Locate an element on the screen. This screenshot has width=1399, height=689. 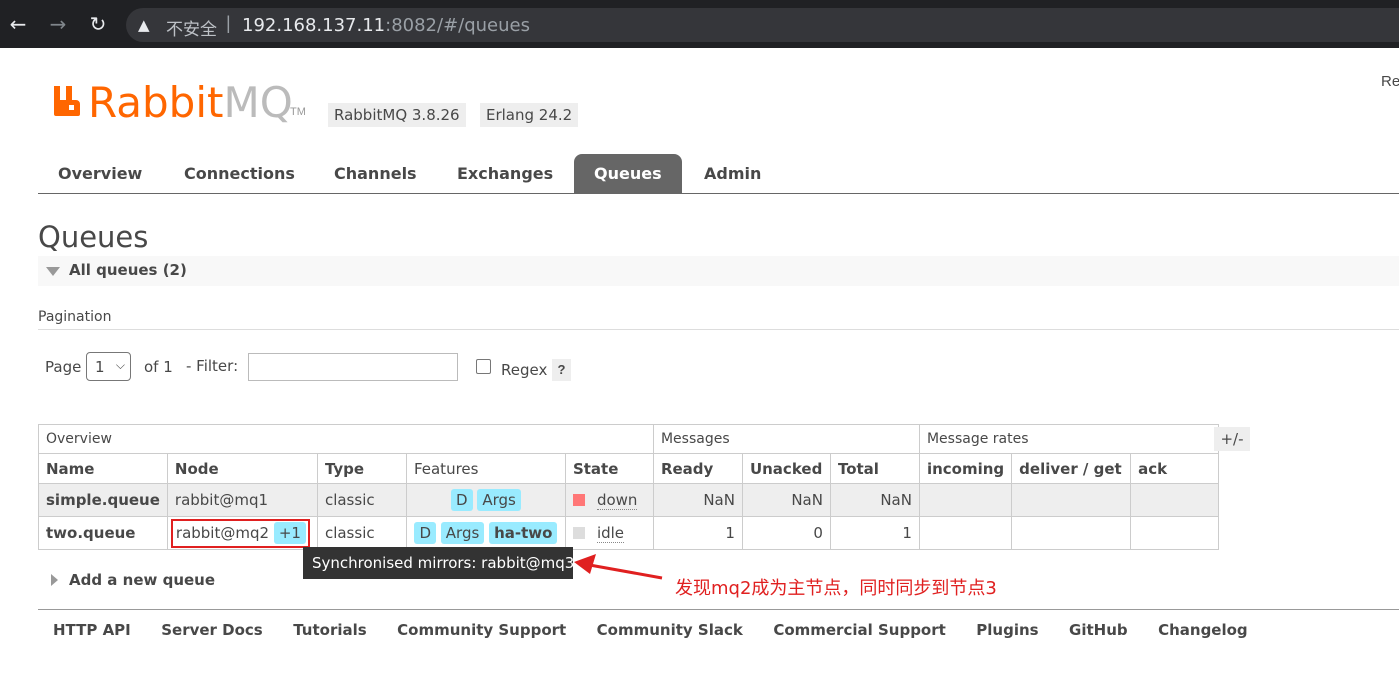
forward-arrow-icon: → is located at coordinates (58, 24).